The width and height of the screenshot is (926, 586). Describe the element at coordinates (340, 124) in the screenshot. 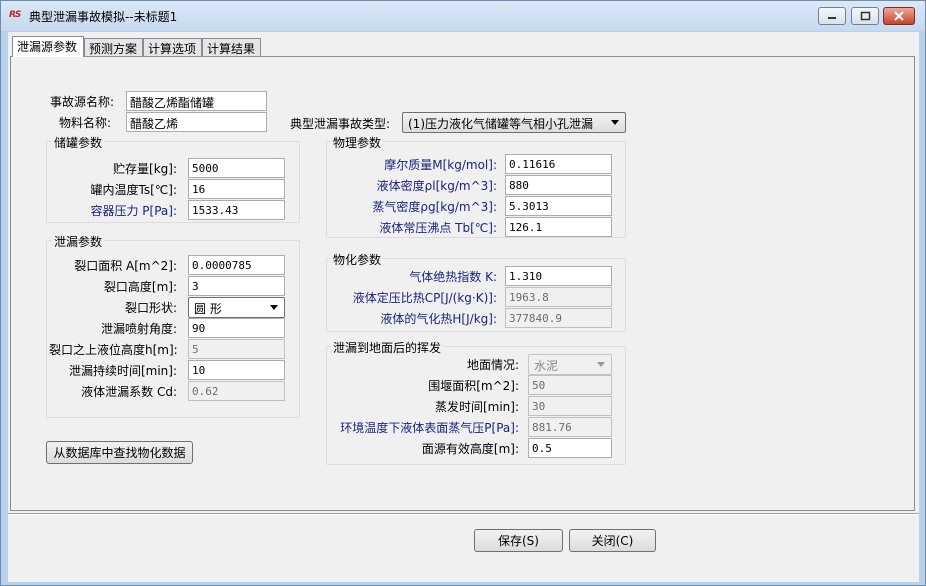

I see `leak-type-label: 典型泄漏事故类型:` at that location.